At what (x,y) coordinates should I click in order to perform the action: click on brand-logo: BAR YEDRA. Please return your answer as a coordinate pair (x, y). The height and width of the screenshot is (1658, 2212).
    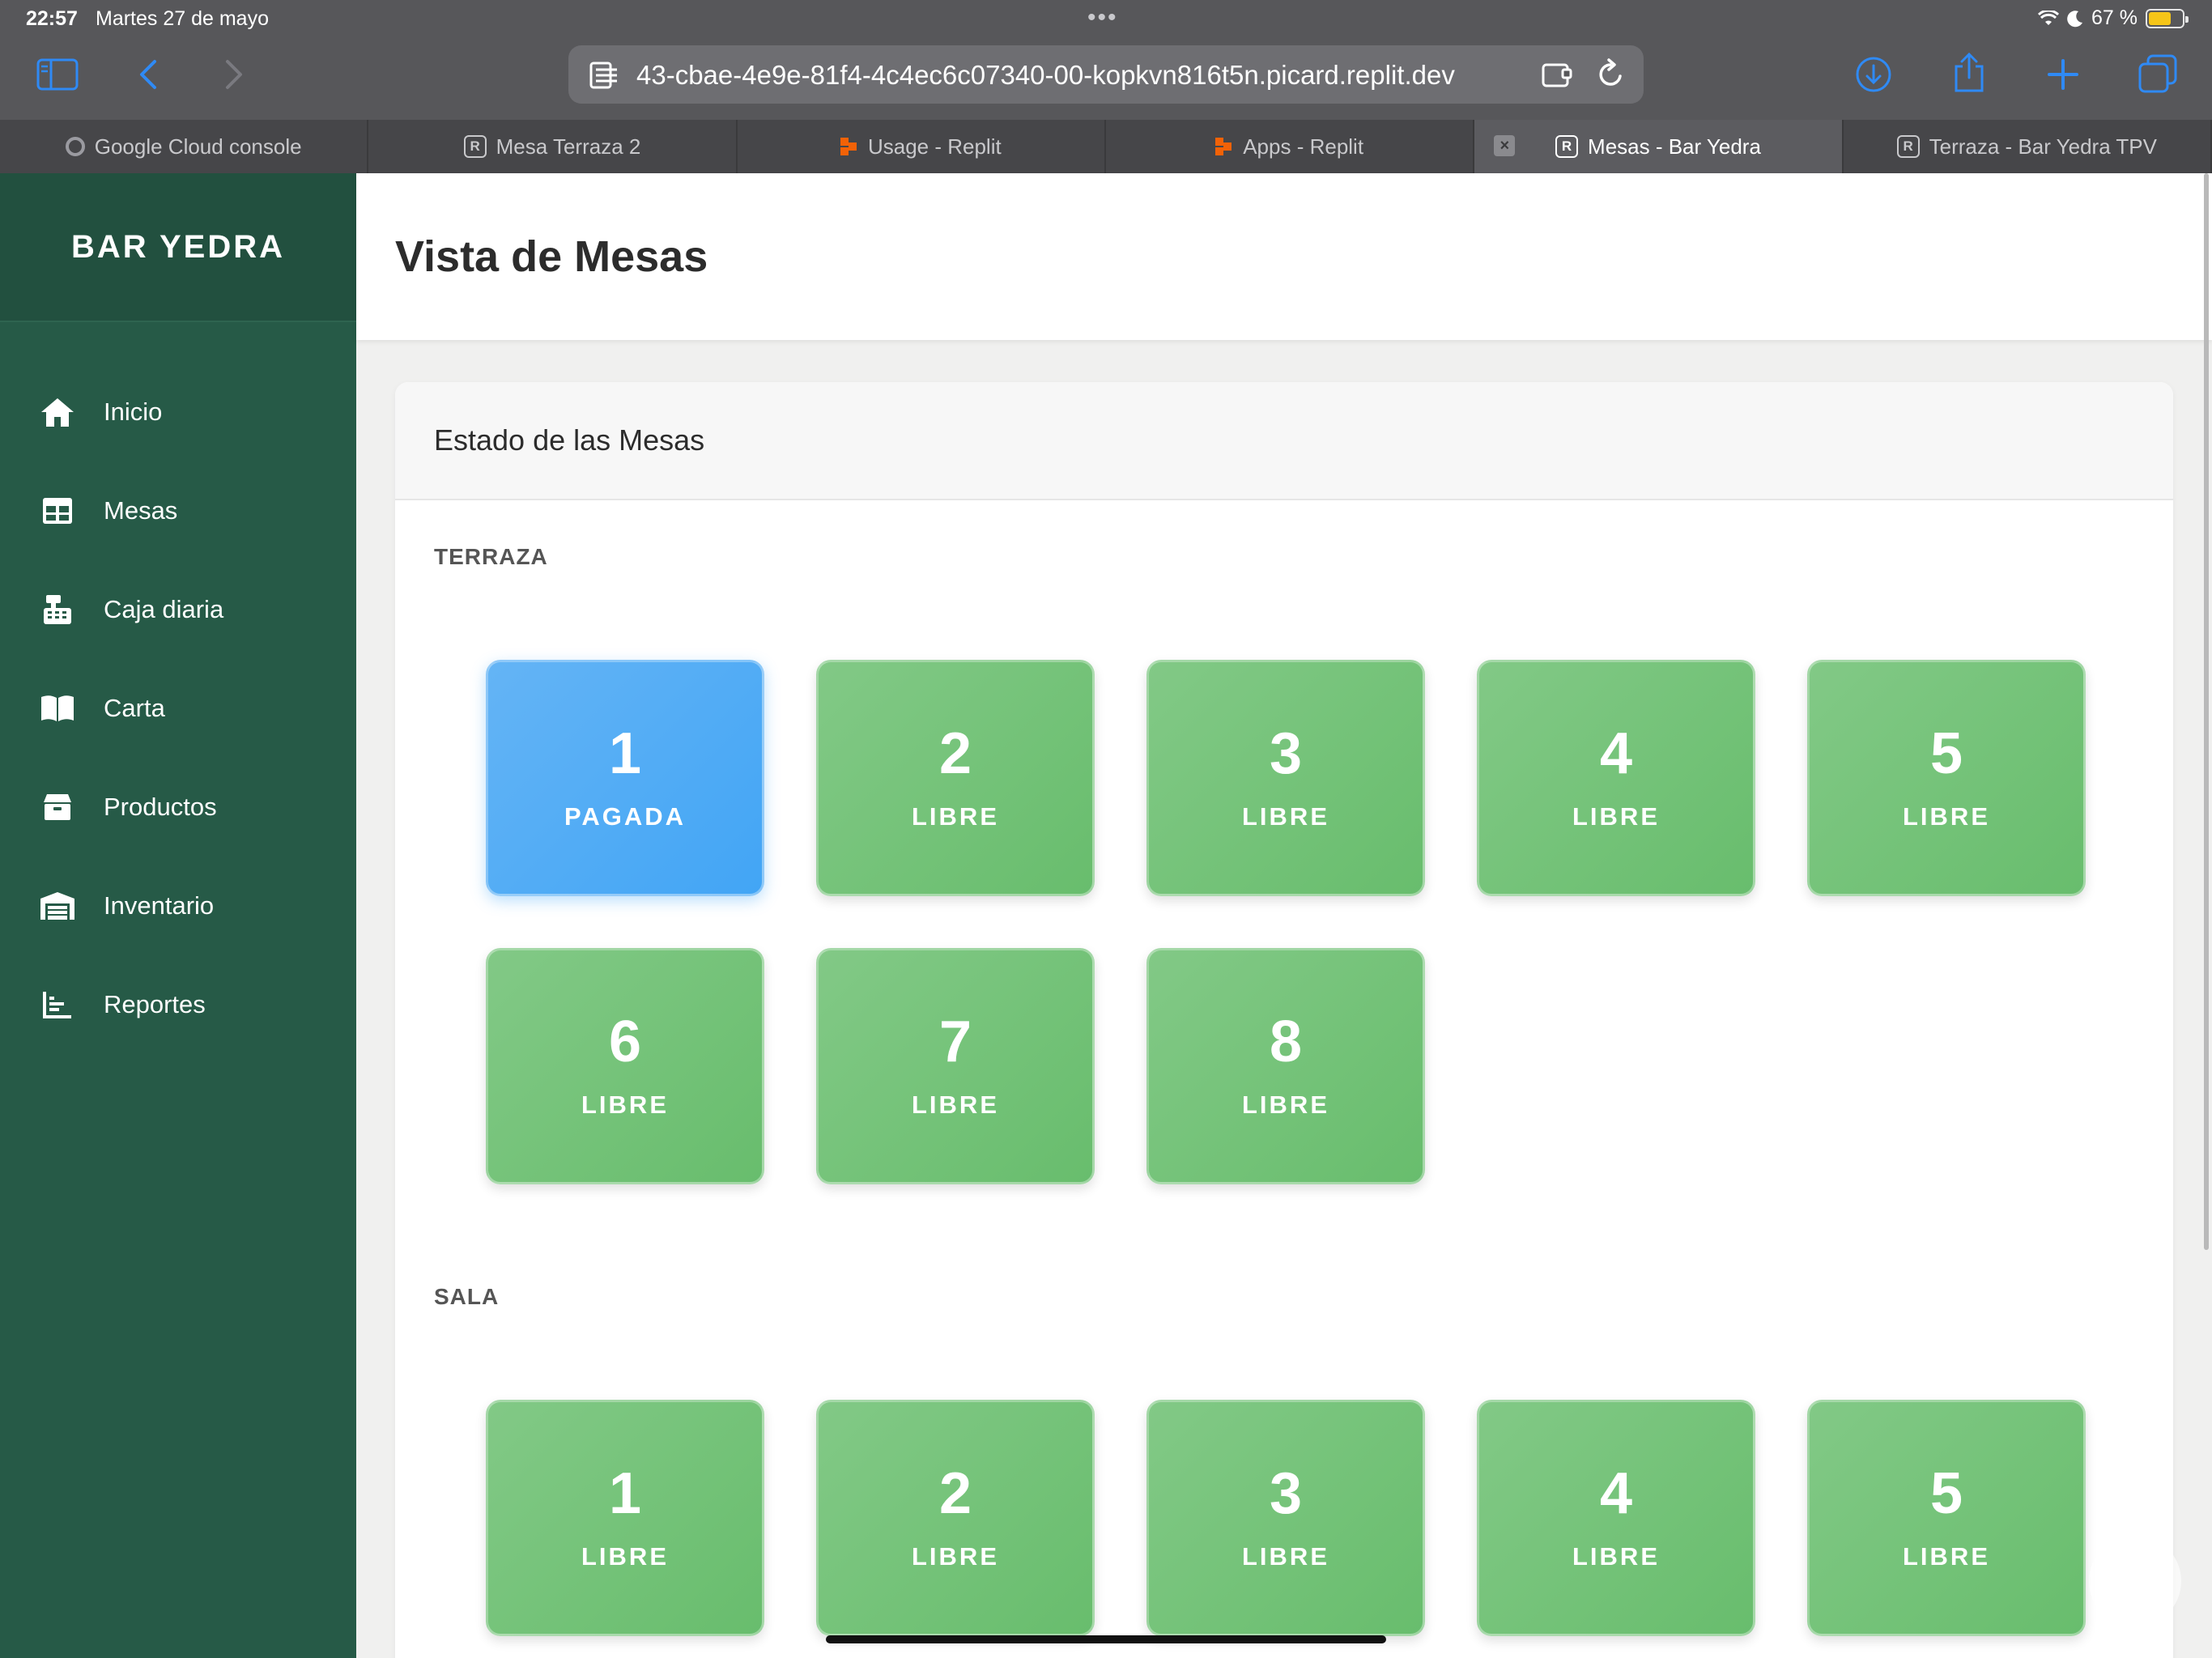
    Looking at the image, I should click on (178, 247).